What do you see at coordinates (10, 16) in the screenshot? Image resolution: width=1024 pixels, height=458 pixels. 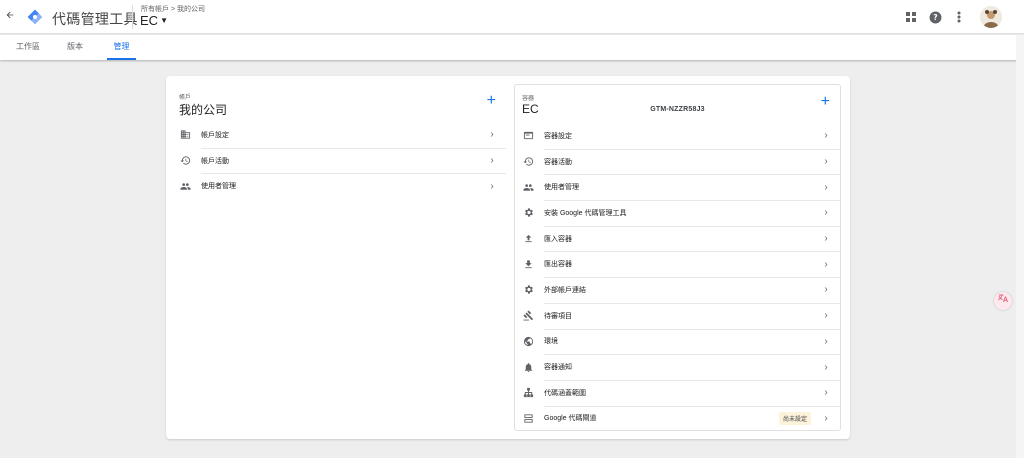 I see `back-arrow-icon` at bounding box center [10, 16].